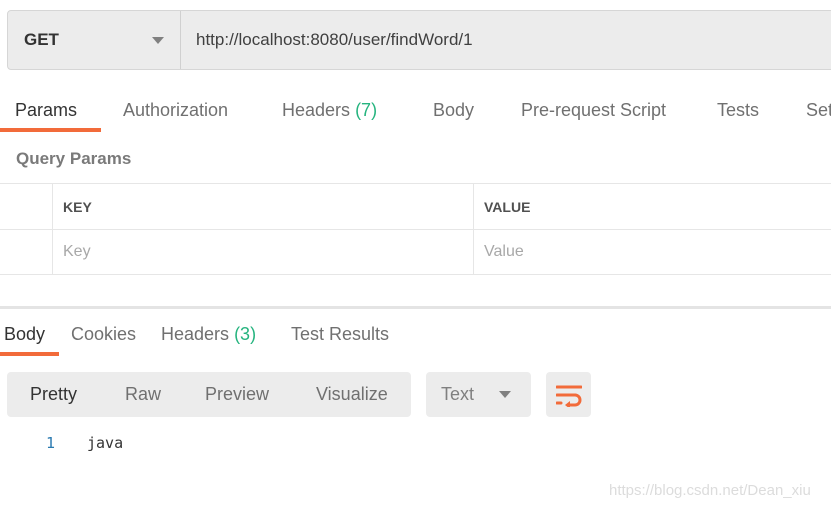  I want to click on tab-cookies: Cookies, so click(103, 334).